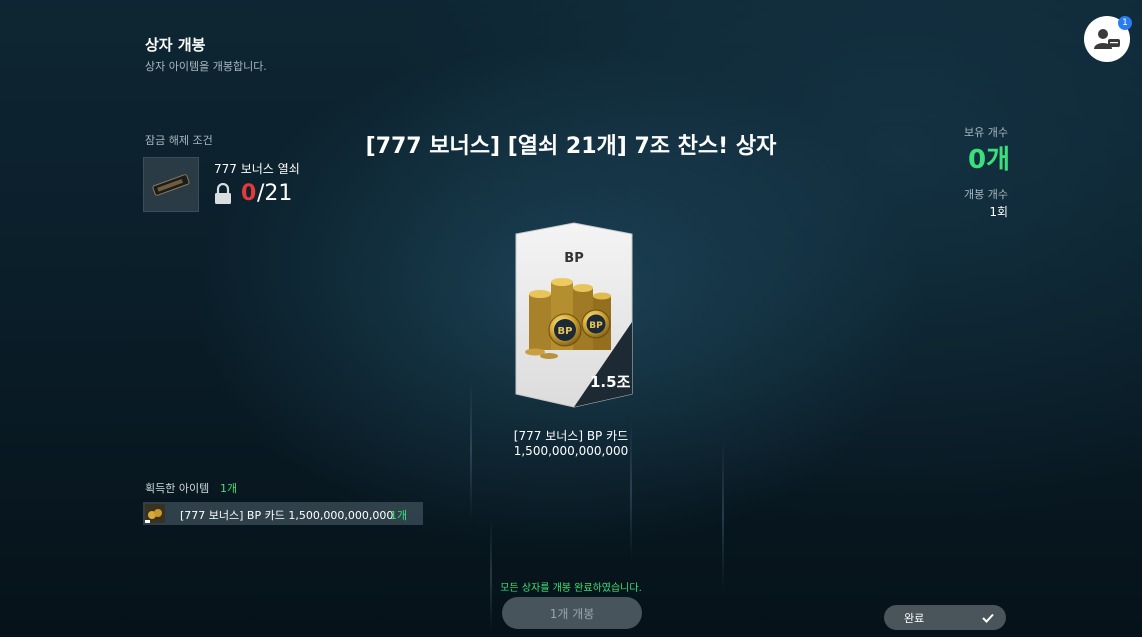 The image size is (1142, 637). I want to click on profile-button: 1, so click(1108, 39).